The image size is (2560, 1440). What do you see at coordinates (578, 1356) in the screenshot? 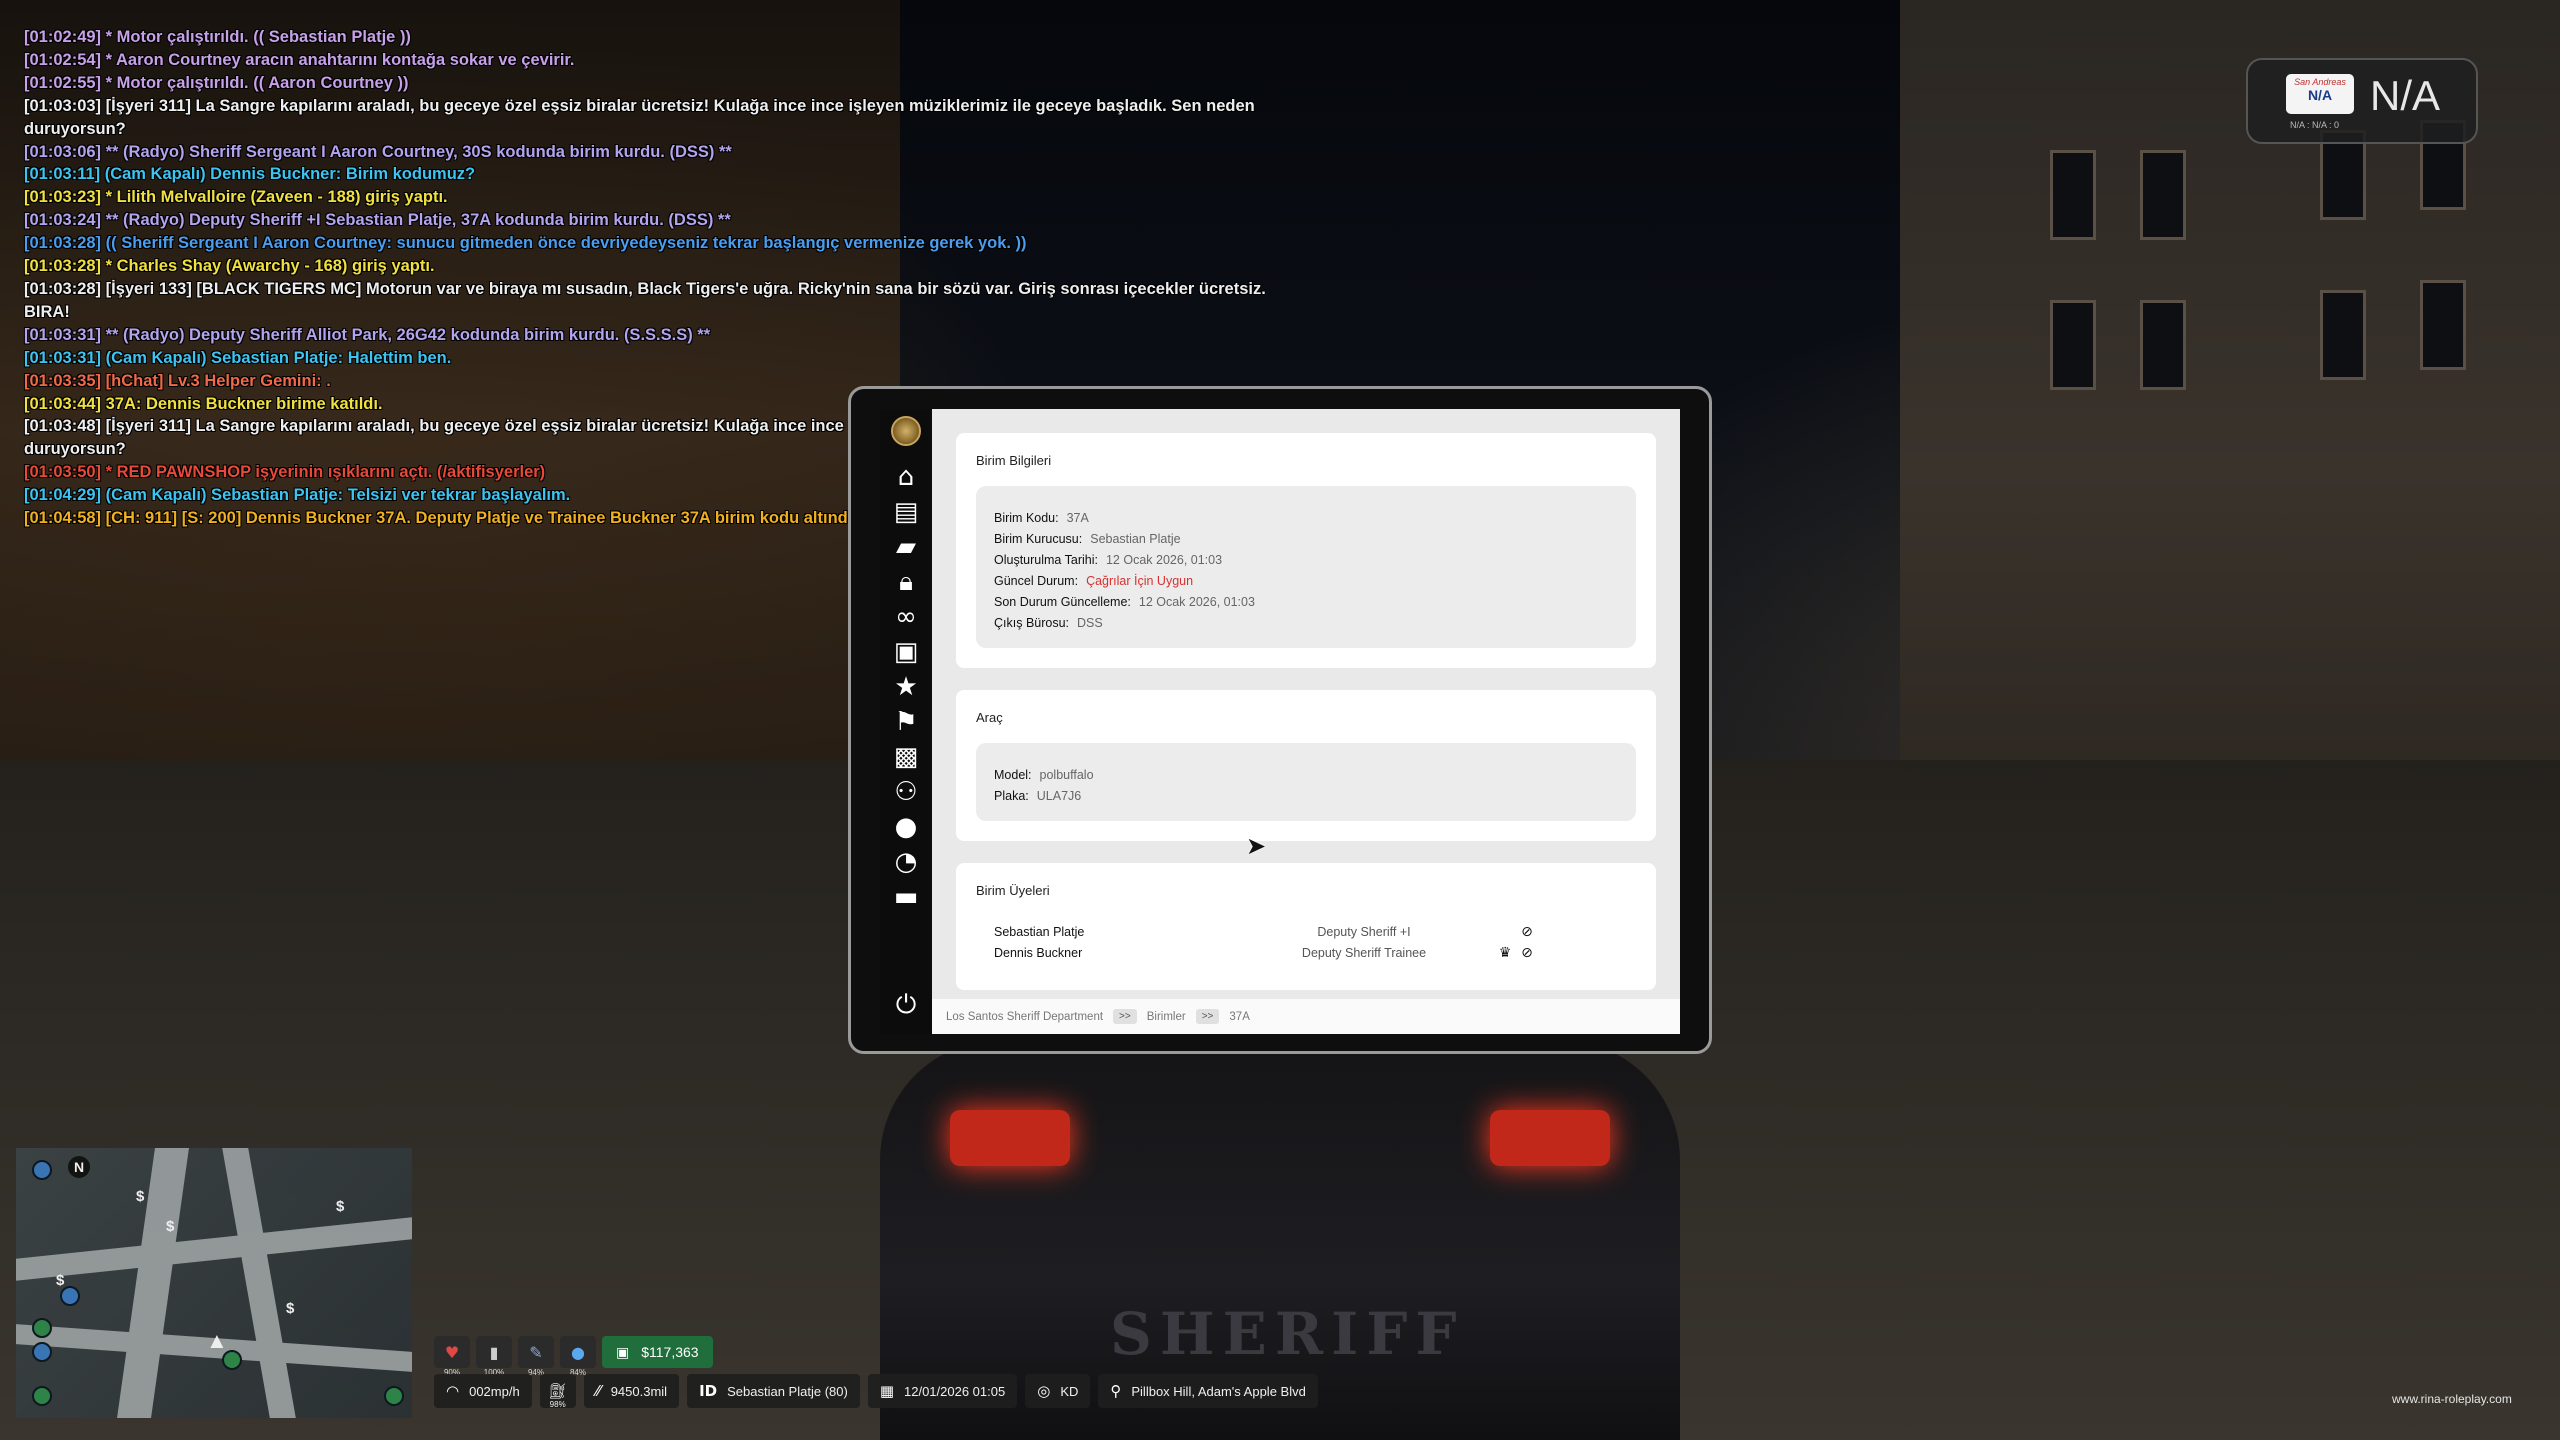
I see `water-stat: ● 84%` at bounding box center [578, 1356].